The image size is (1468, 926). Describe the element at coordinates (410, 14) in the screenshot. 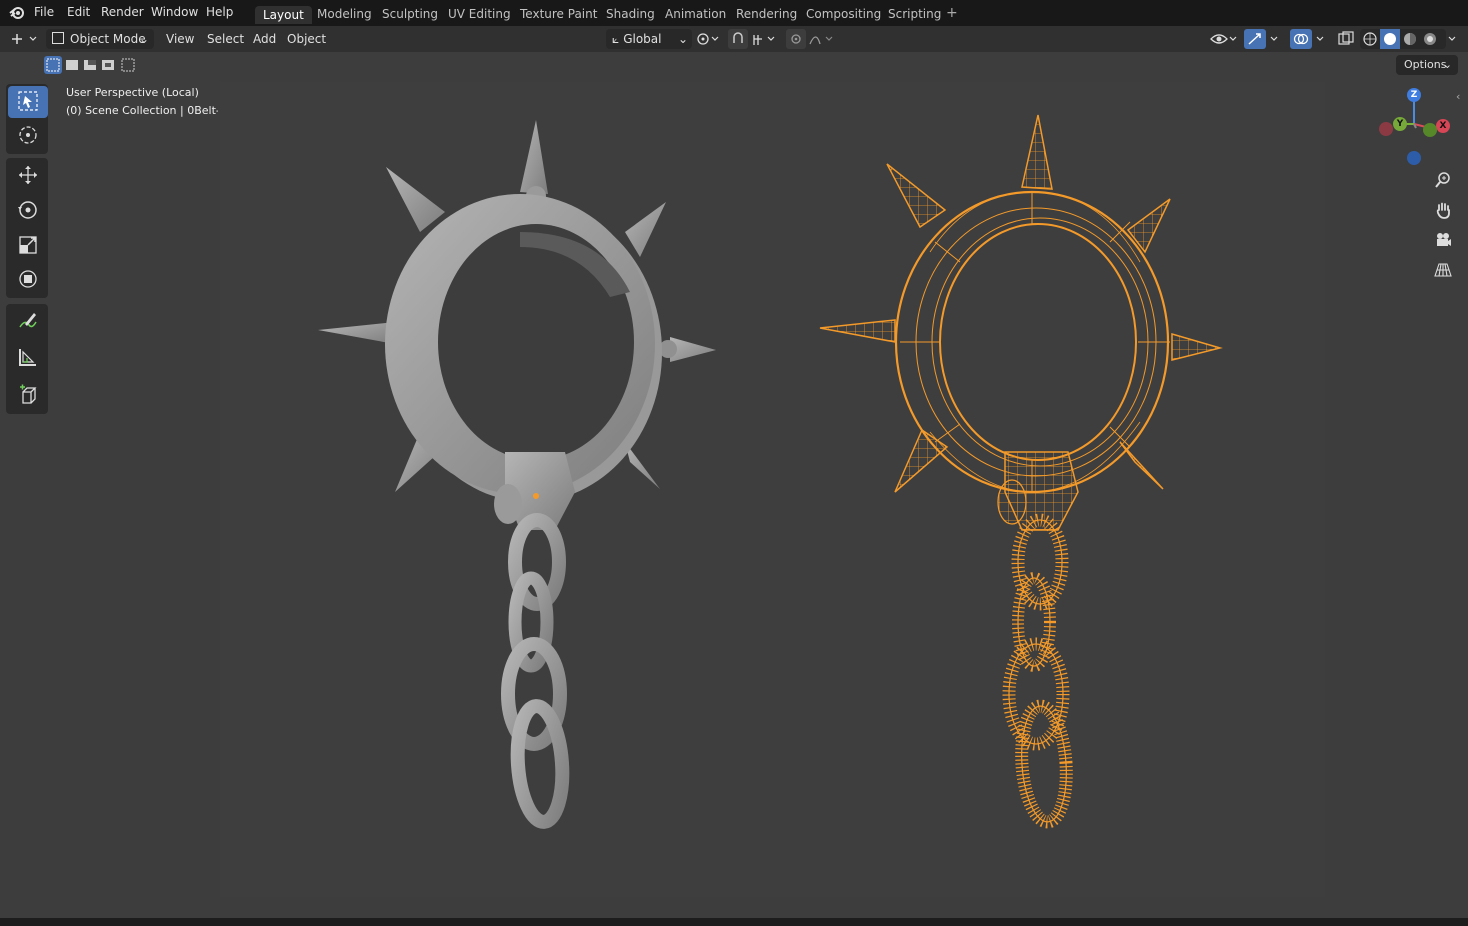

I see `tab-sculpting: Sculpting` at that location.